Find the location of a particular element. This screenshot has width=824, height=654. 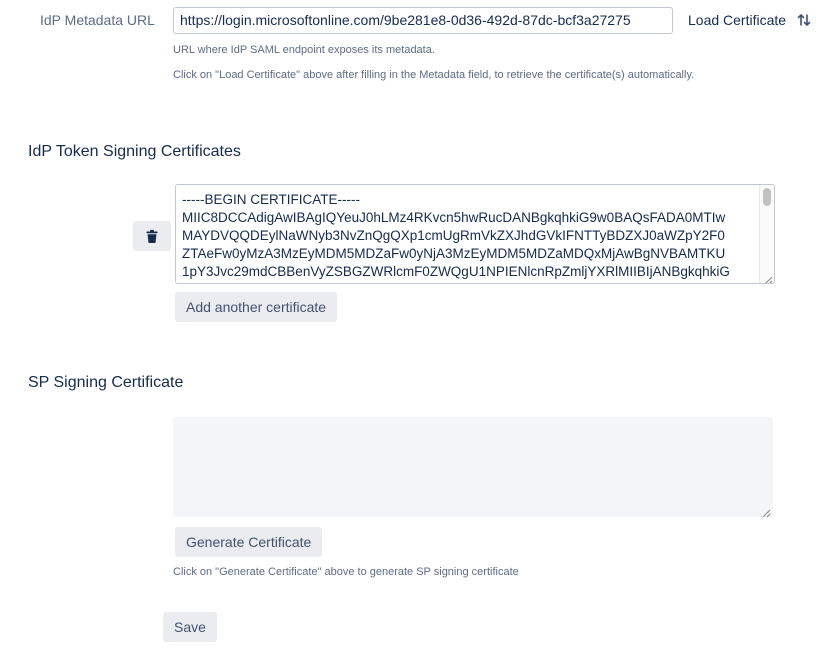

certificate-scrollbar is located at coordinates (766, 234).